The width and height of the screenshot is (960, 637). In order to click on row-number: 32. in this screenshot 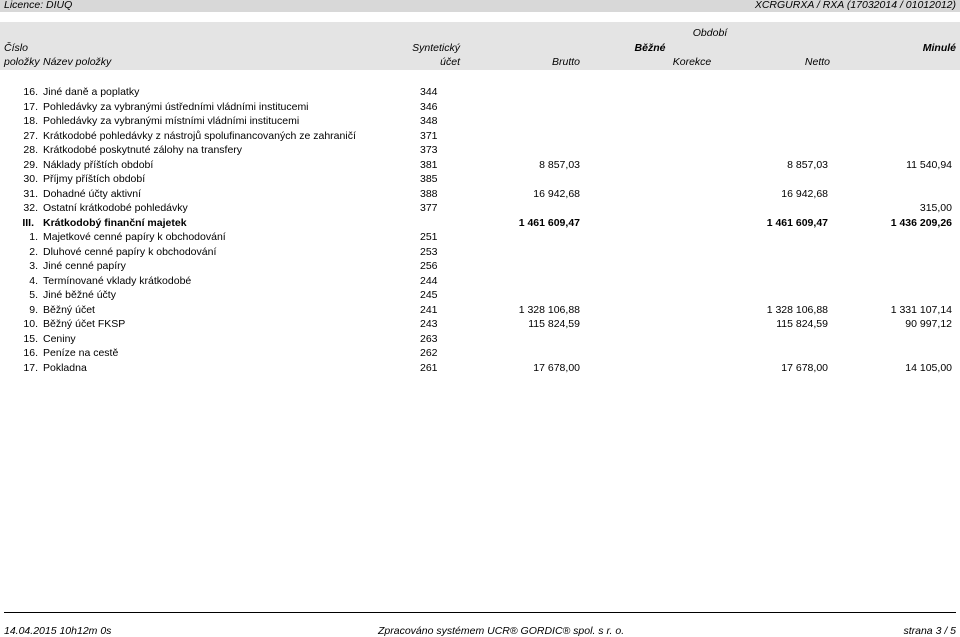, I will do `click(30, 208)`.